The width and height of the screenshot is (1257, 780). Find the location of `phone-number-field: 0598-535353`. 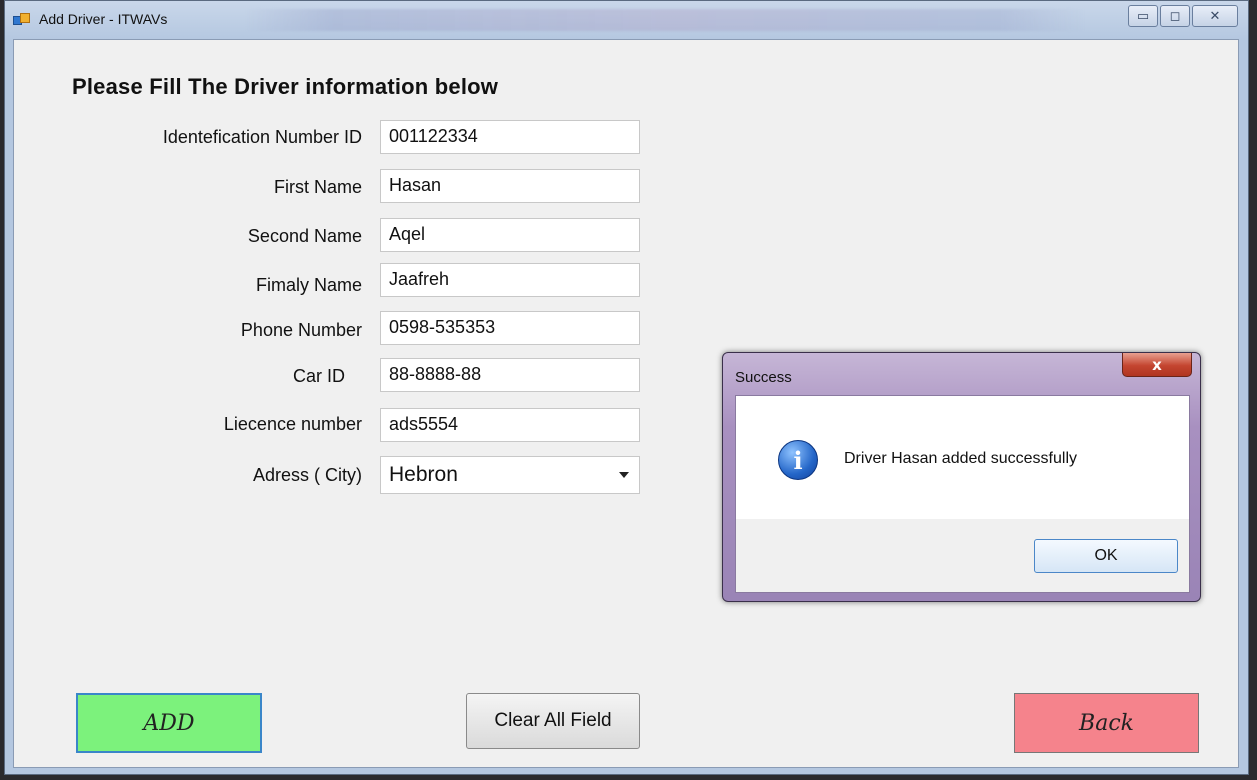

phone-number-field: 0598-535353 is located at coordinates (510, 328).